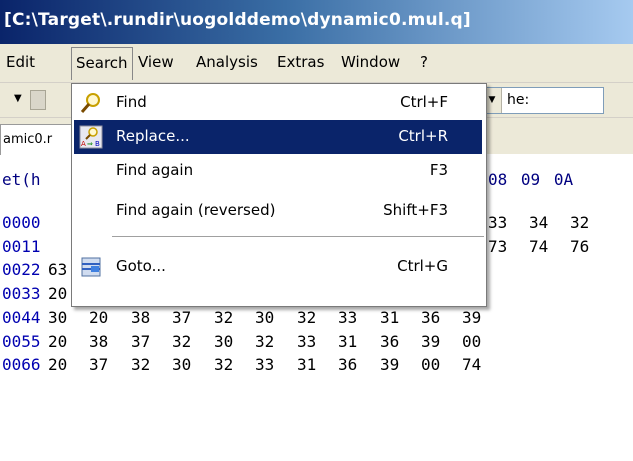 The image size is (633, 461). Describe the element at coordinates (438, 170) in the screenshot. I see `menu-item-shortcut: F3` at that location.